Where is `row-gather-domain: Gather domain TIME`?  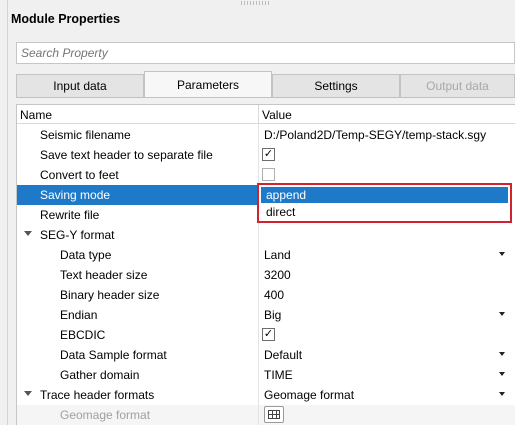 row-gather-domain: Gather domain TIME is located at coordinates (266, 375).